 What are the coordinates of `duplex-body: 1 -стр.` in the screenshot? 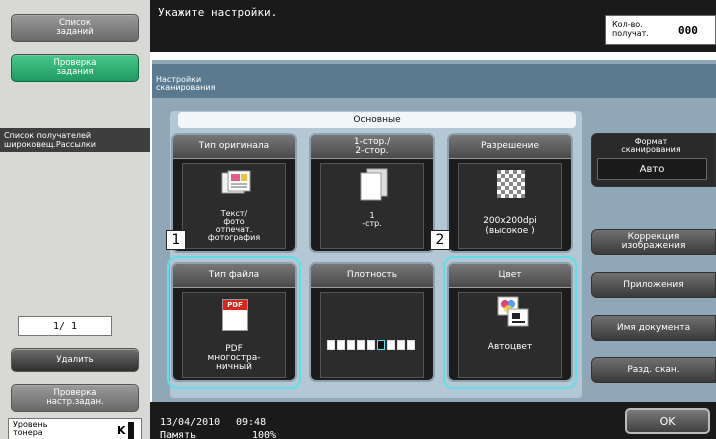 It's located at (372, 206).